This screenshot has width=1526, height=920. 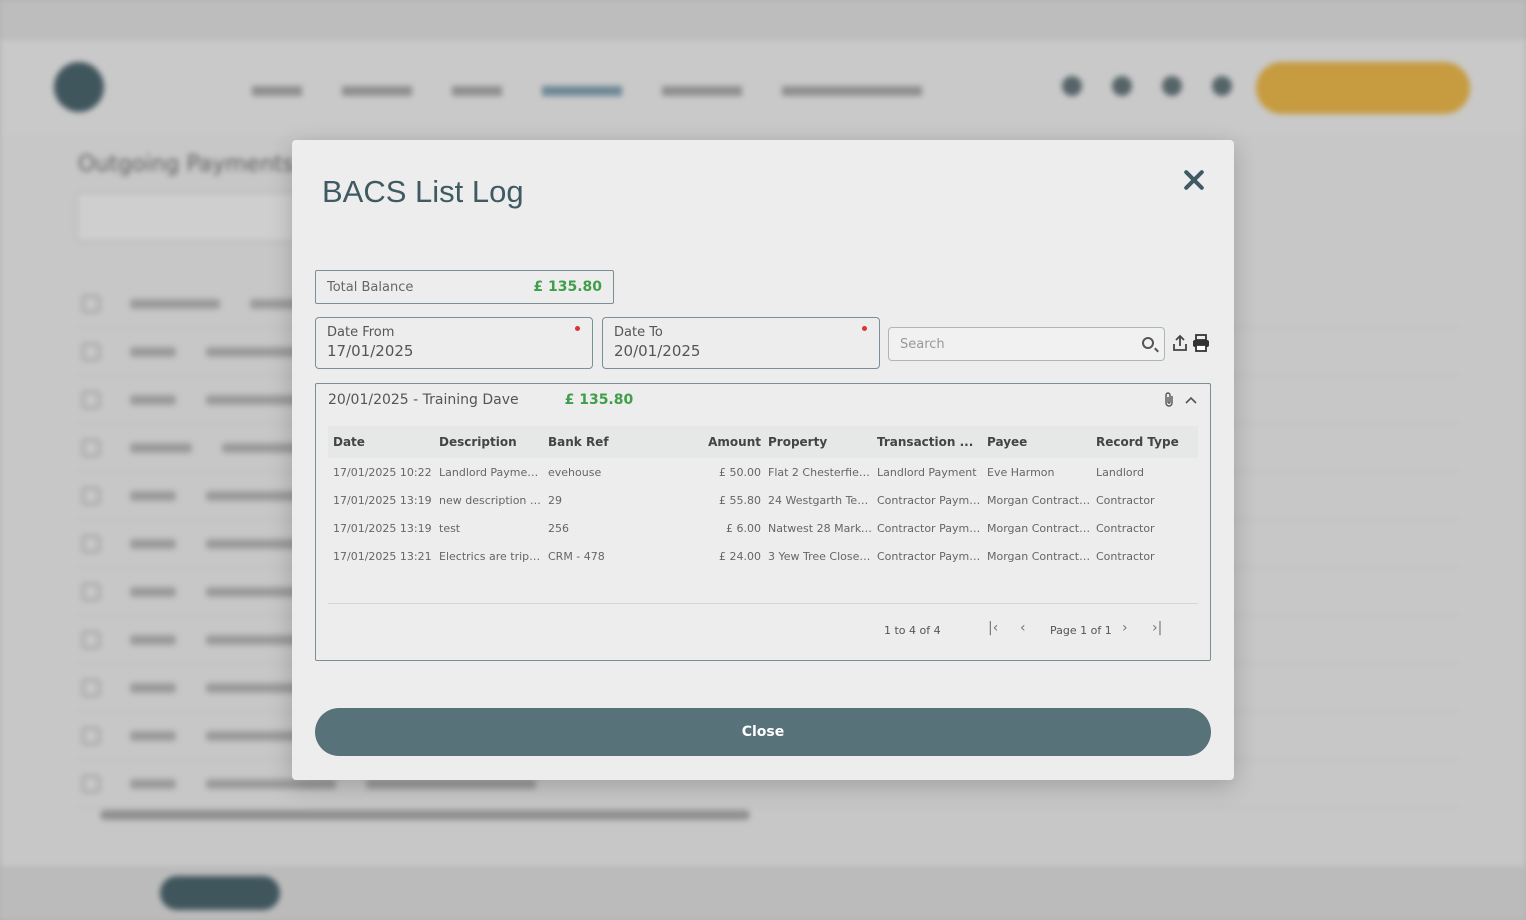 I want to click on cell-transaction: Landlord Payment, so click(x=927, y=472).